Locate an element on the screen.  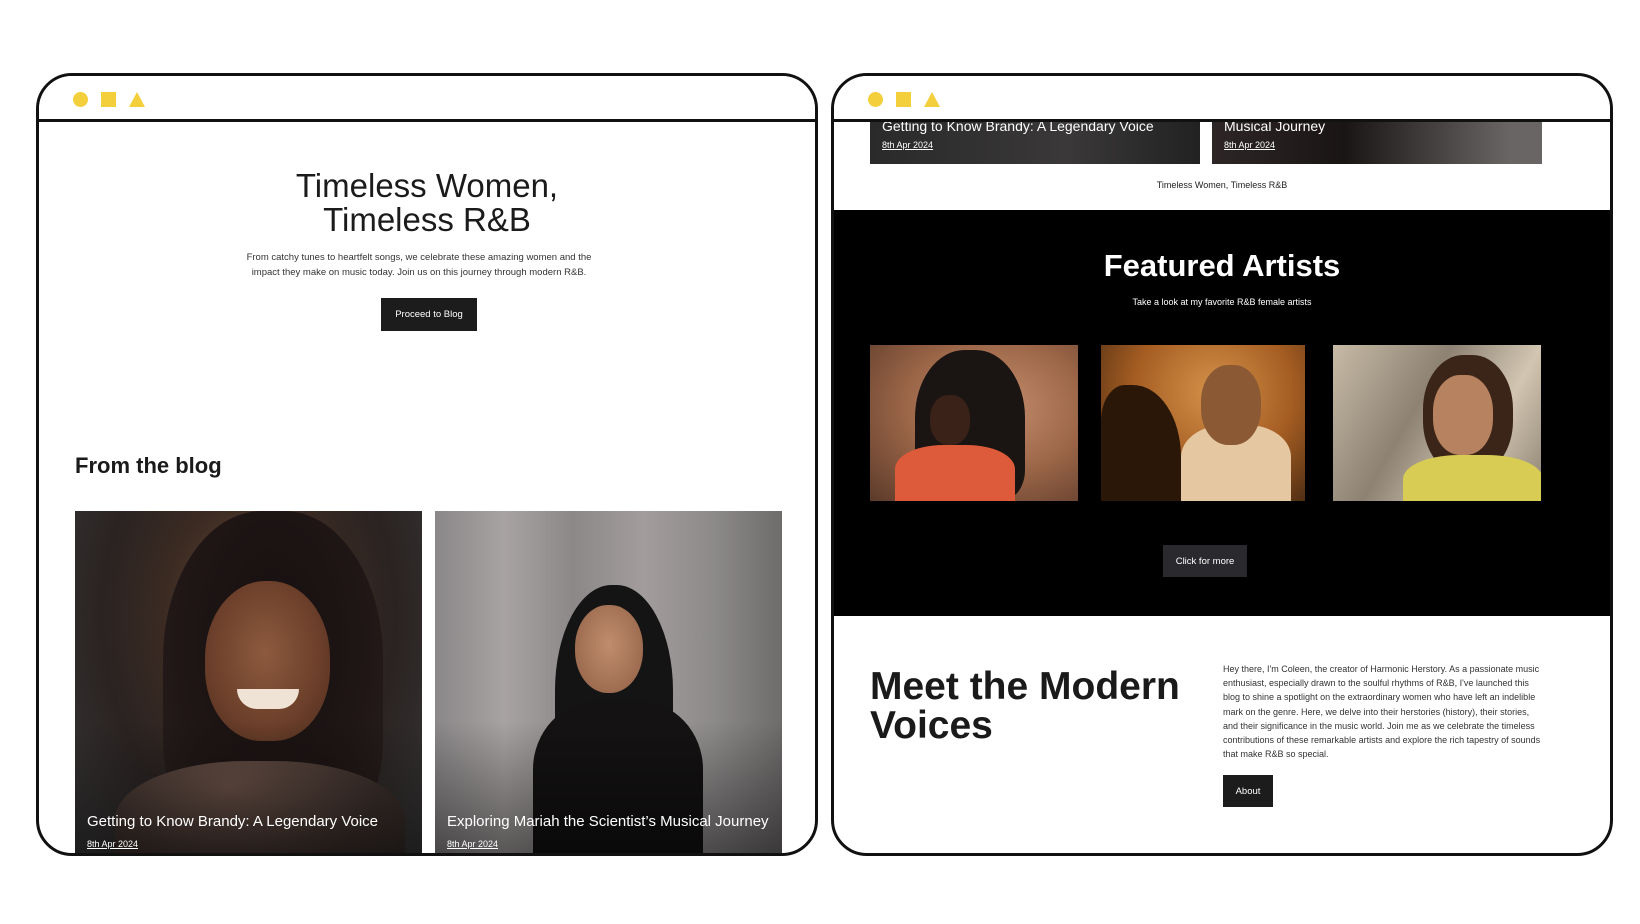
section-caption: Timeless Women, Timeless R&B is located at coordinates (1222, 185).